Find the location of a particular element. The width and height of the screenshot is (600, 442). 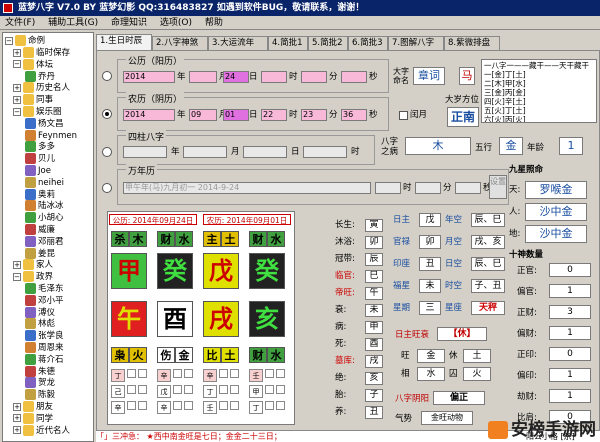

tree-item: + 同事 is located at coordinates (33, 100).